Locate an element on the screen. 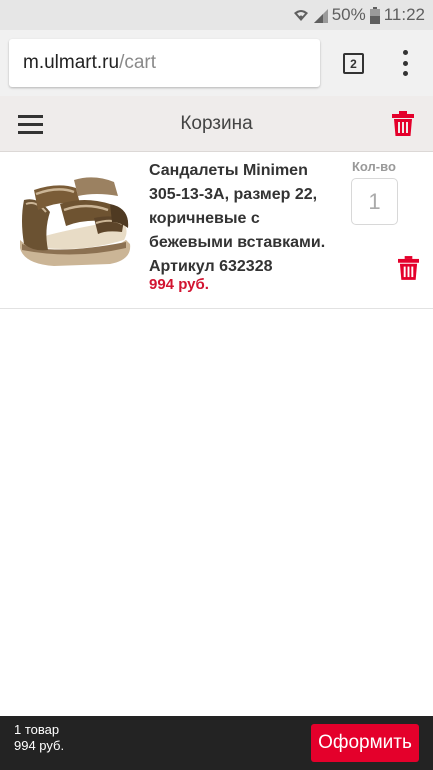  browser-toolbar: m.ulmart.ru/cart 2 is located at coordinates (216, 63).